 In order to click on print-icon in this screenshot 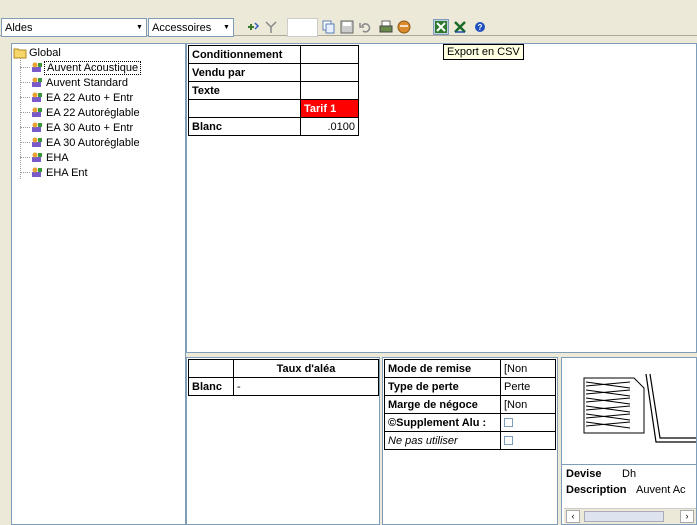, I will do `click(386, 27)`.